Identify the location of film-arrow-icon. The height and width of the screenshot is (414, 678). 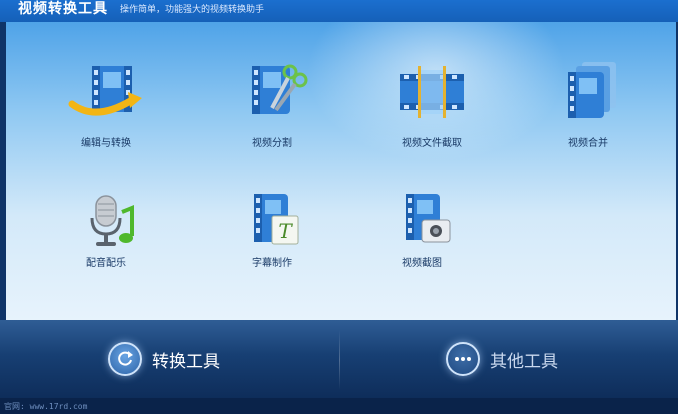
(105, 91).